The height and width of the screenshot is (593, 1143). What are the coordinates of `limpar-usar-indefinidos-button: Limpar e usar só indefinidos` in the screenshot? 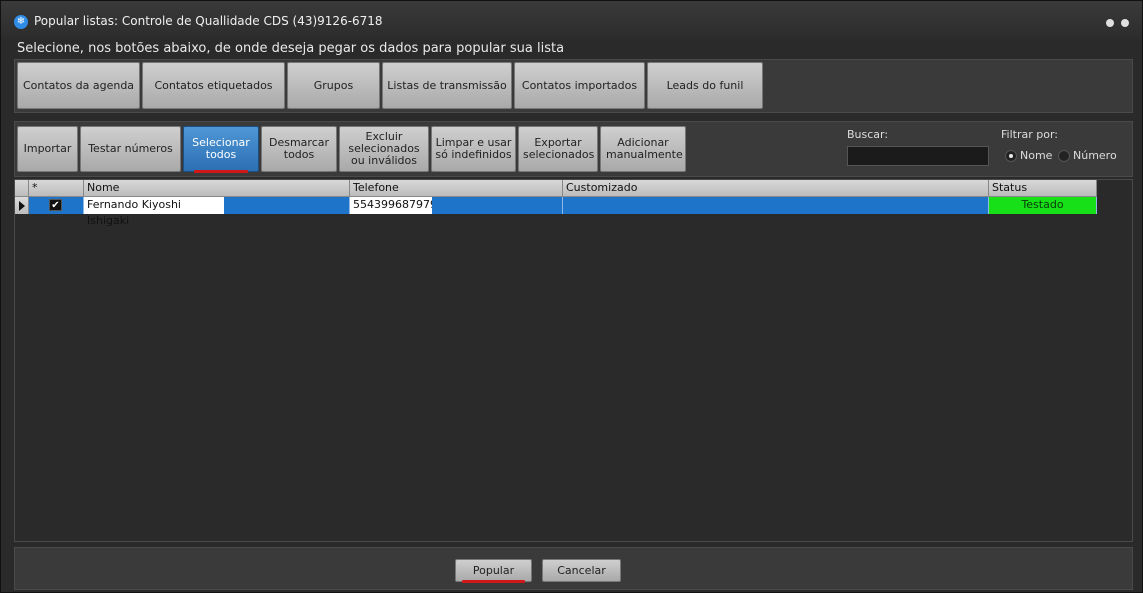 It's located at (473, 149).